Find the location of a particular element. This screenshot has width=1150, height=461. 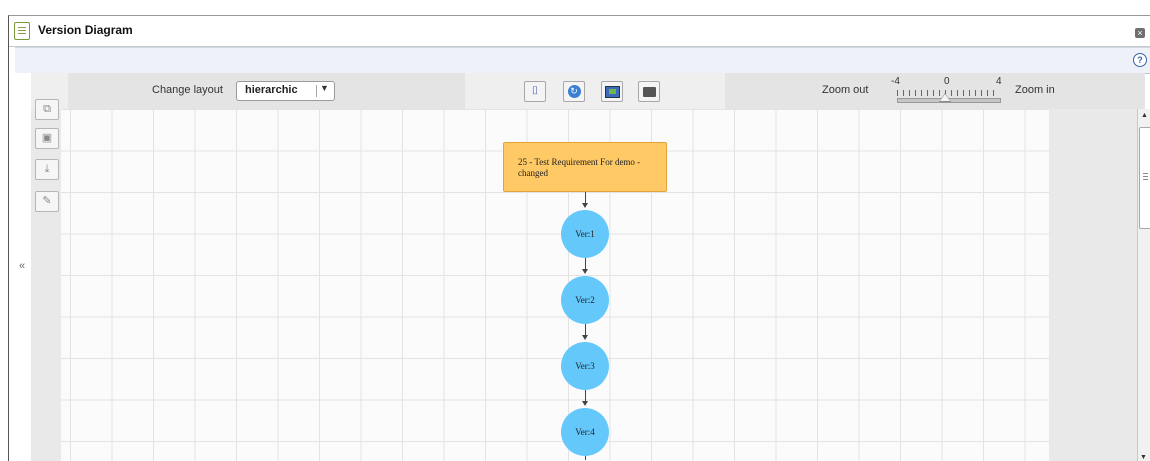

paste-icon: ▣ is located at coordinates (47, 138).